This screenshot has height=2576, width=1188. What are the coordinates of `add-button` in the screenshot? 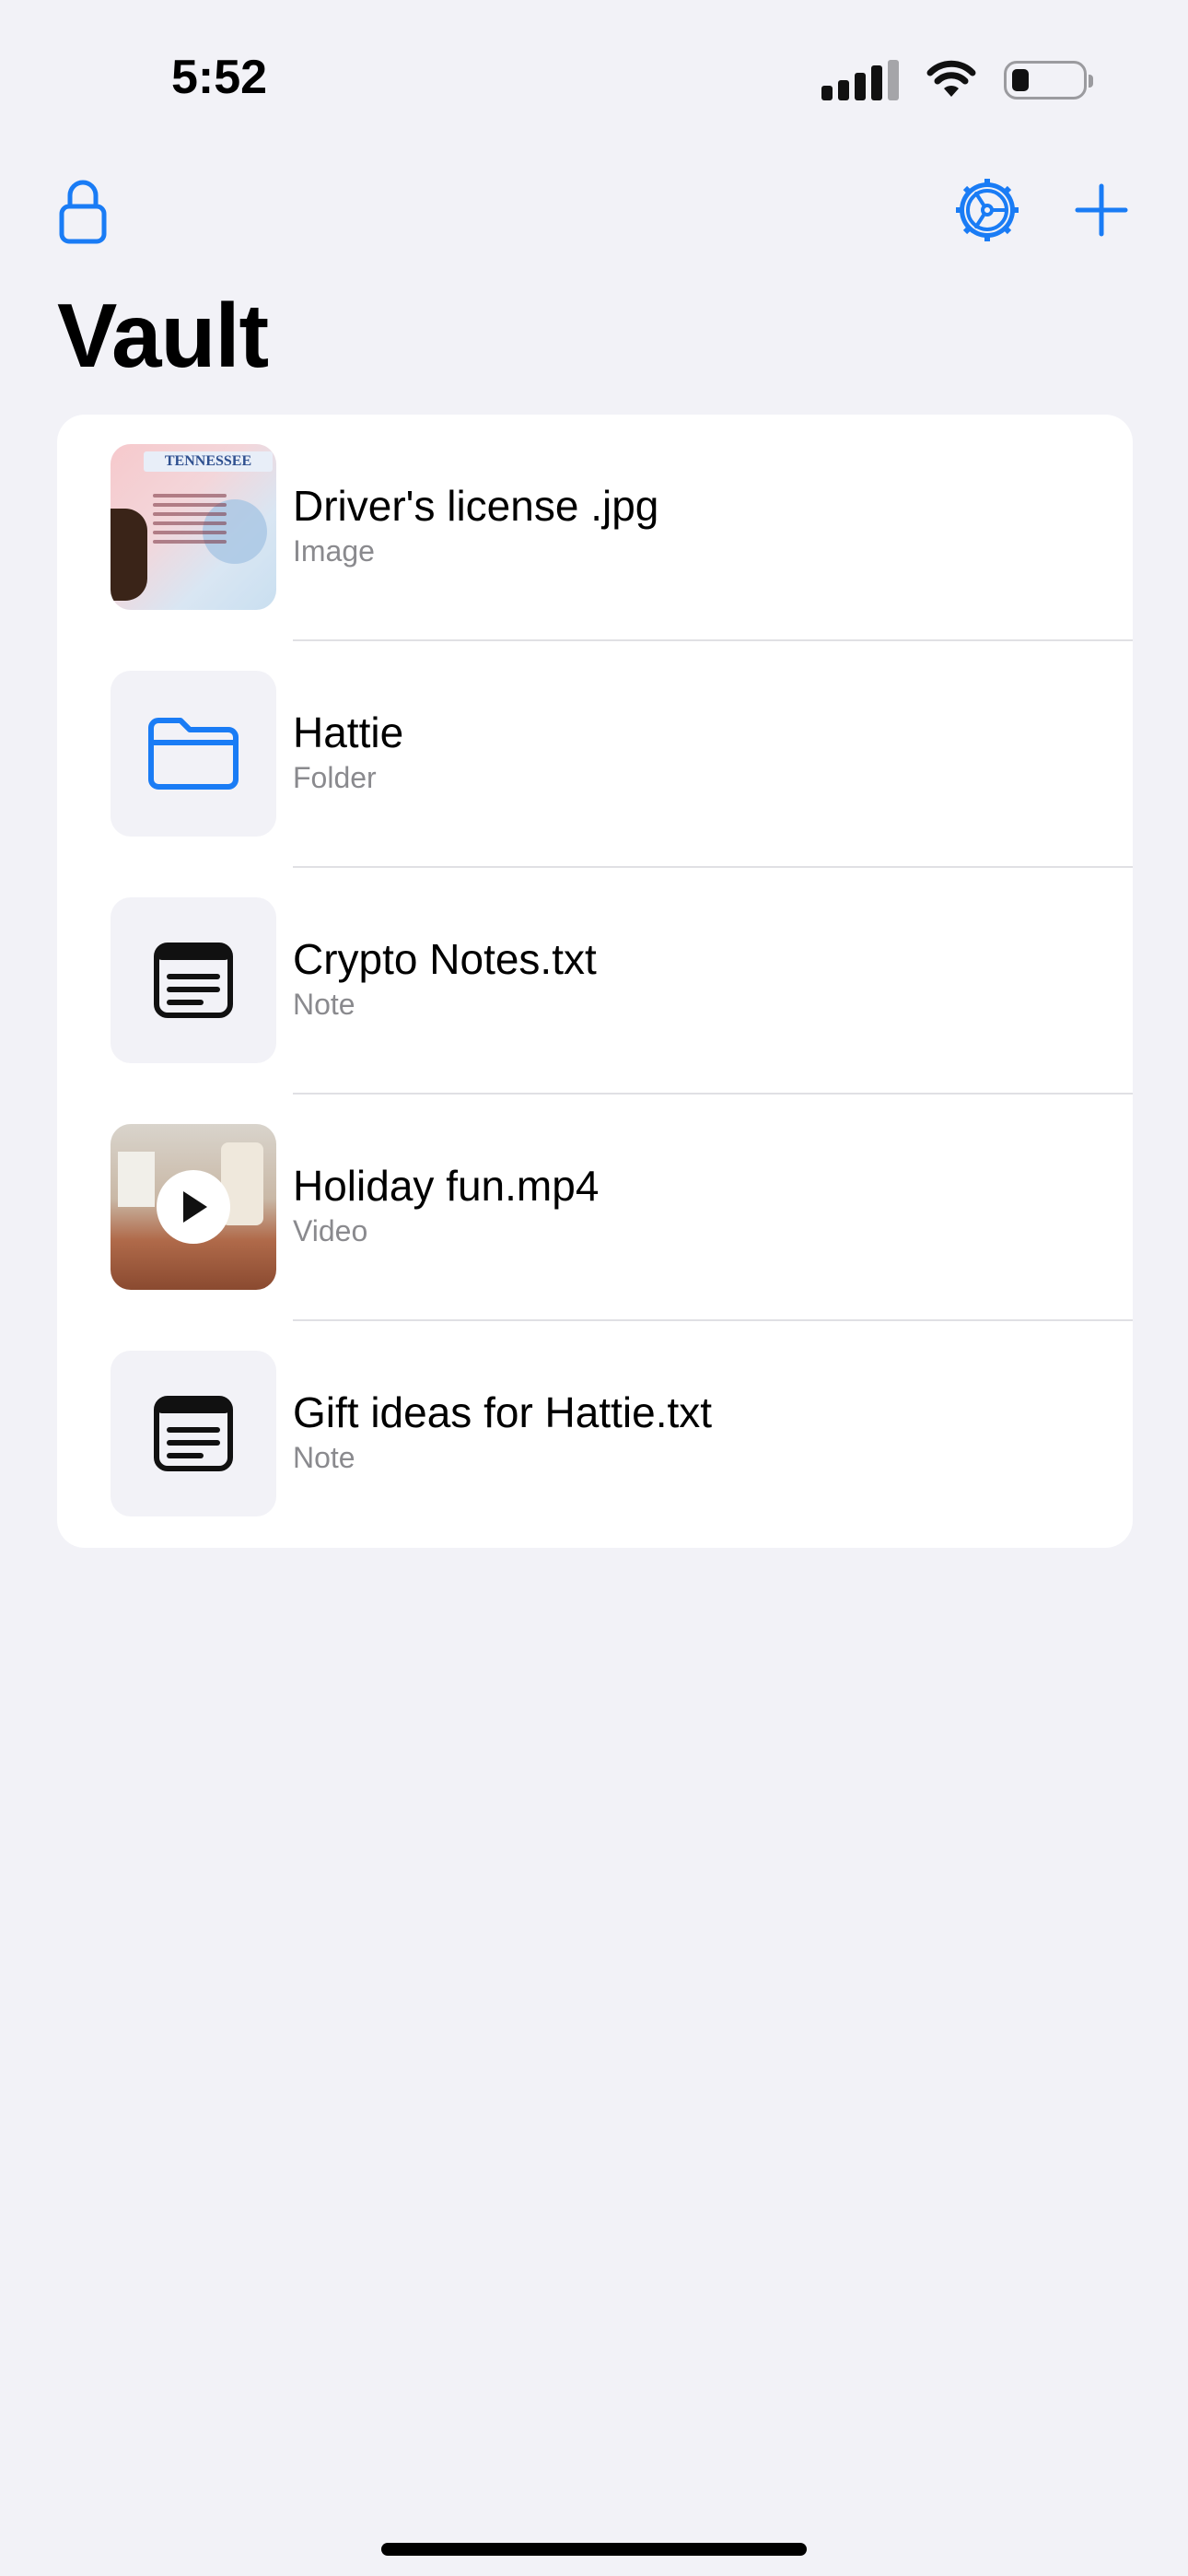 It's located at (1101, 210).